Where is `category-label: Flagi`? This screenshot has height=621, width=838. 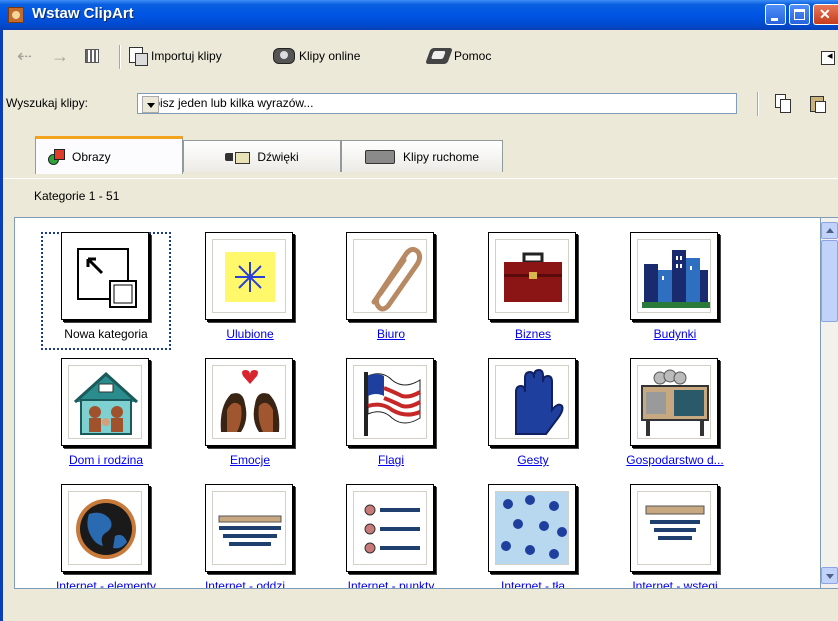
category-label: Flagi is located at coordinates (390, 460).